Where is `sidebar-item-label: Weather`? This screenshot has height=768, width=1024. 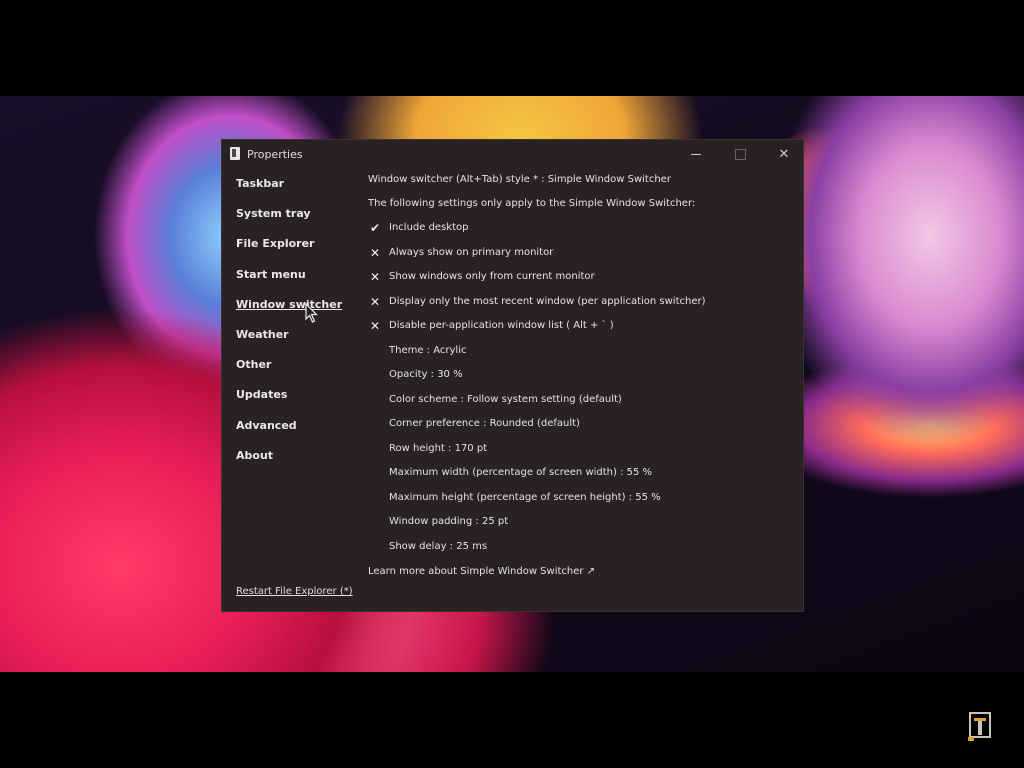
sidebar-item-label: Weather is located at coordinates (262, 334).